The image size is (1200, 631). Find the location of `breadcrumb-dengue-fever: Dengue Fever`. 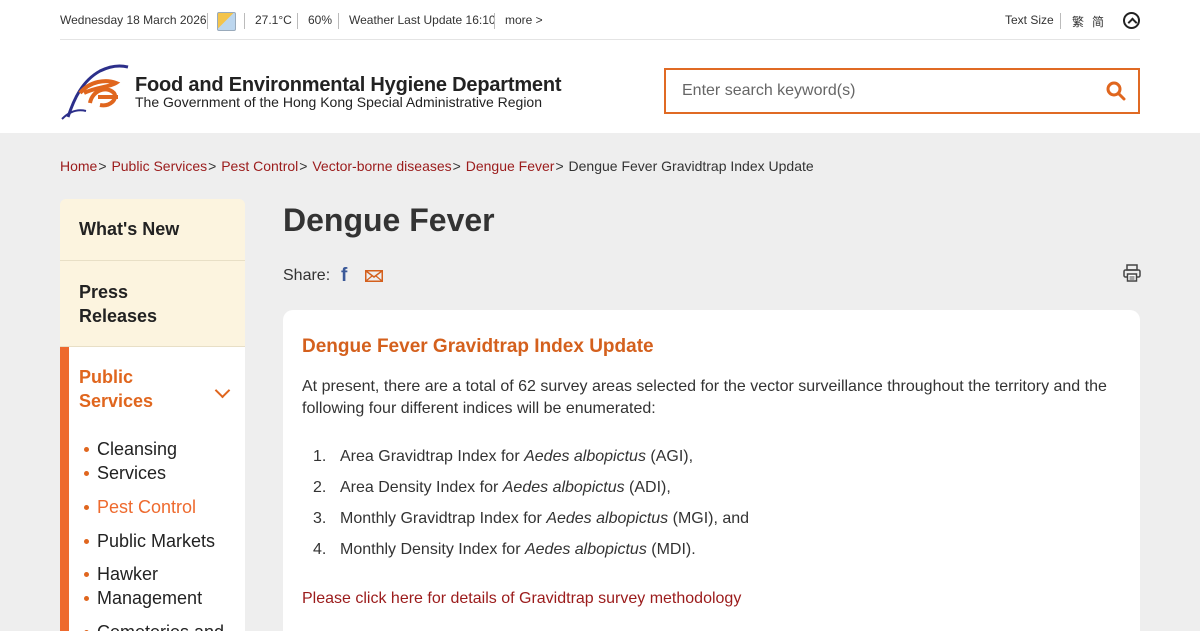

breadcrumb-dengue-fever: Dengue Fever is located at coordinates (510, 166).